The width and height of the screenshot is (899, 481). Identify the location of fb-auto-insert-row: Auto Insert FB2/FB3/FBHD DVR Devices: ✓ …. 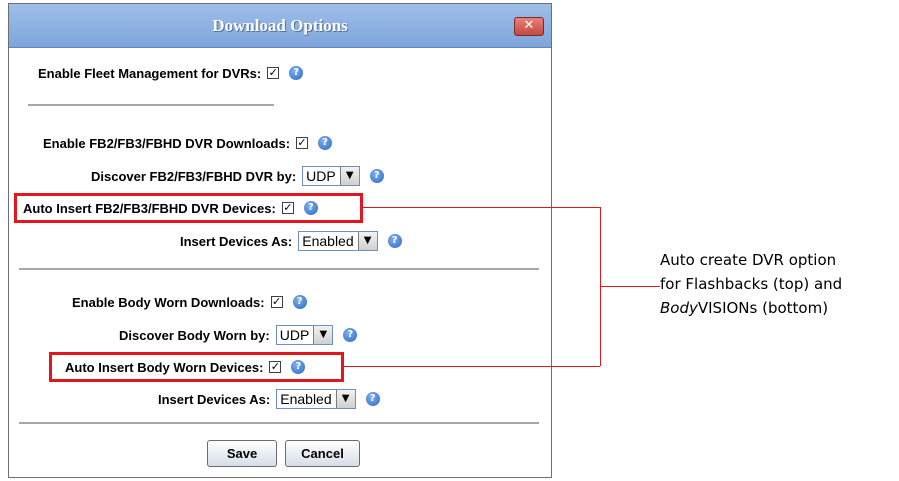
(170, 208).